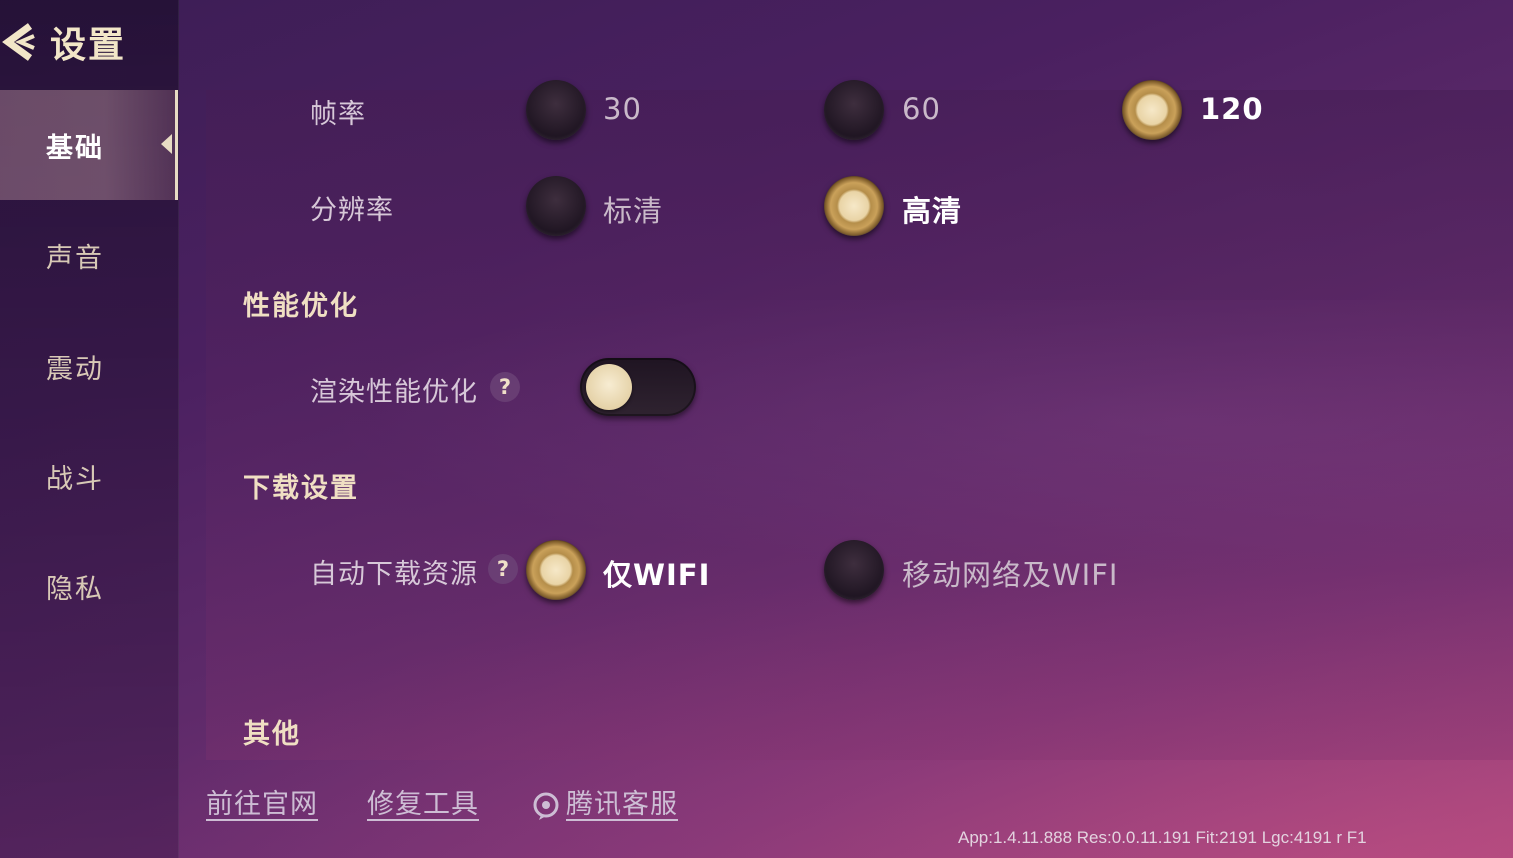 The height and width of the screenshot is (858, 1513). What do you see at coordinates (1152, 110) in the screenshot?
I see `frame-rate-120-radio` at bounding box center [1152, 110].